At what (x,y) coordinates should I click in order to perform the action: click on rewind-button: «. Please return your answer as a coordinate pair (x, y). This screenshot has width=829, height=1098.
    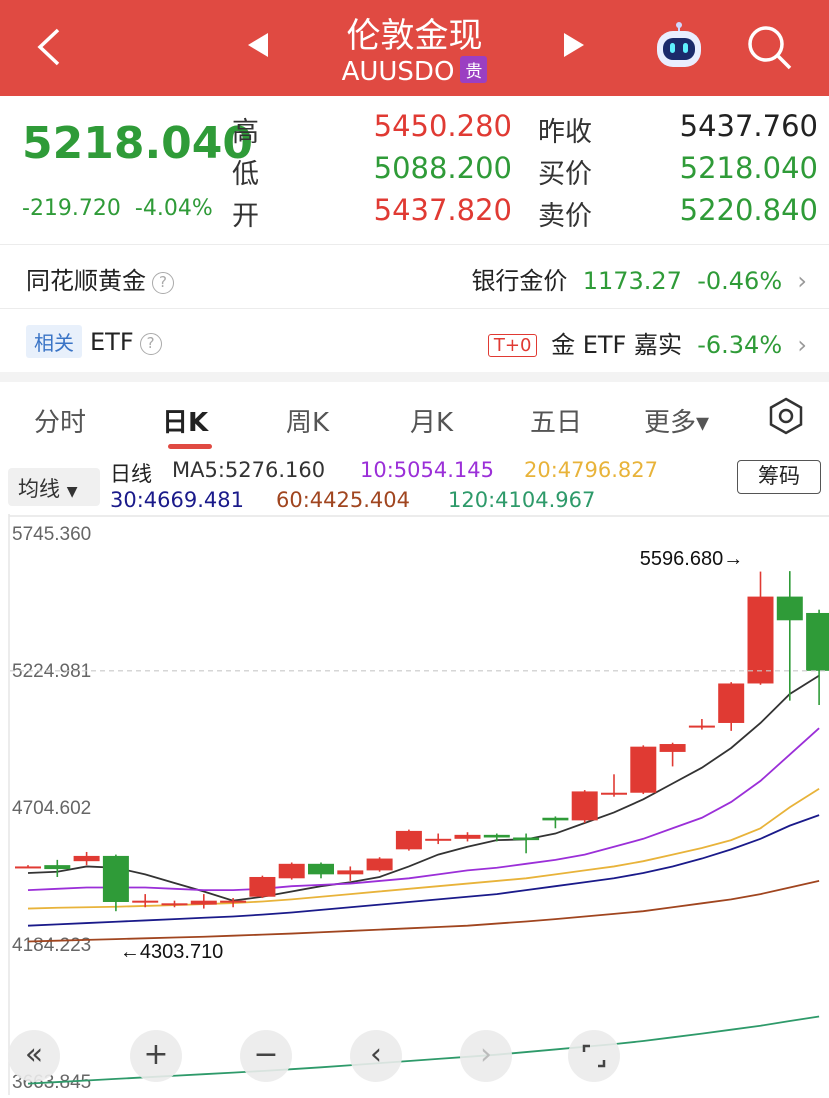
    Looking at the image, I should click on (34, 1056).